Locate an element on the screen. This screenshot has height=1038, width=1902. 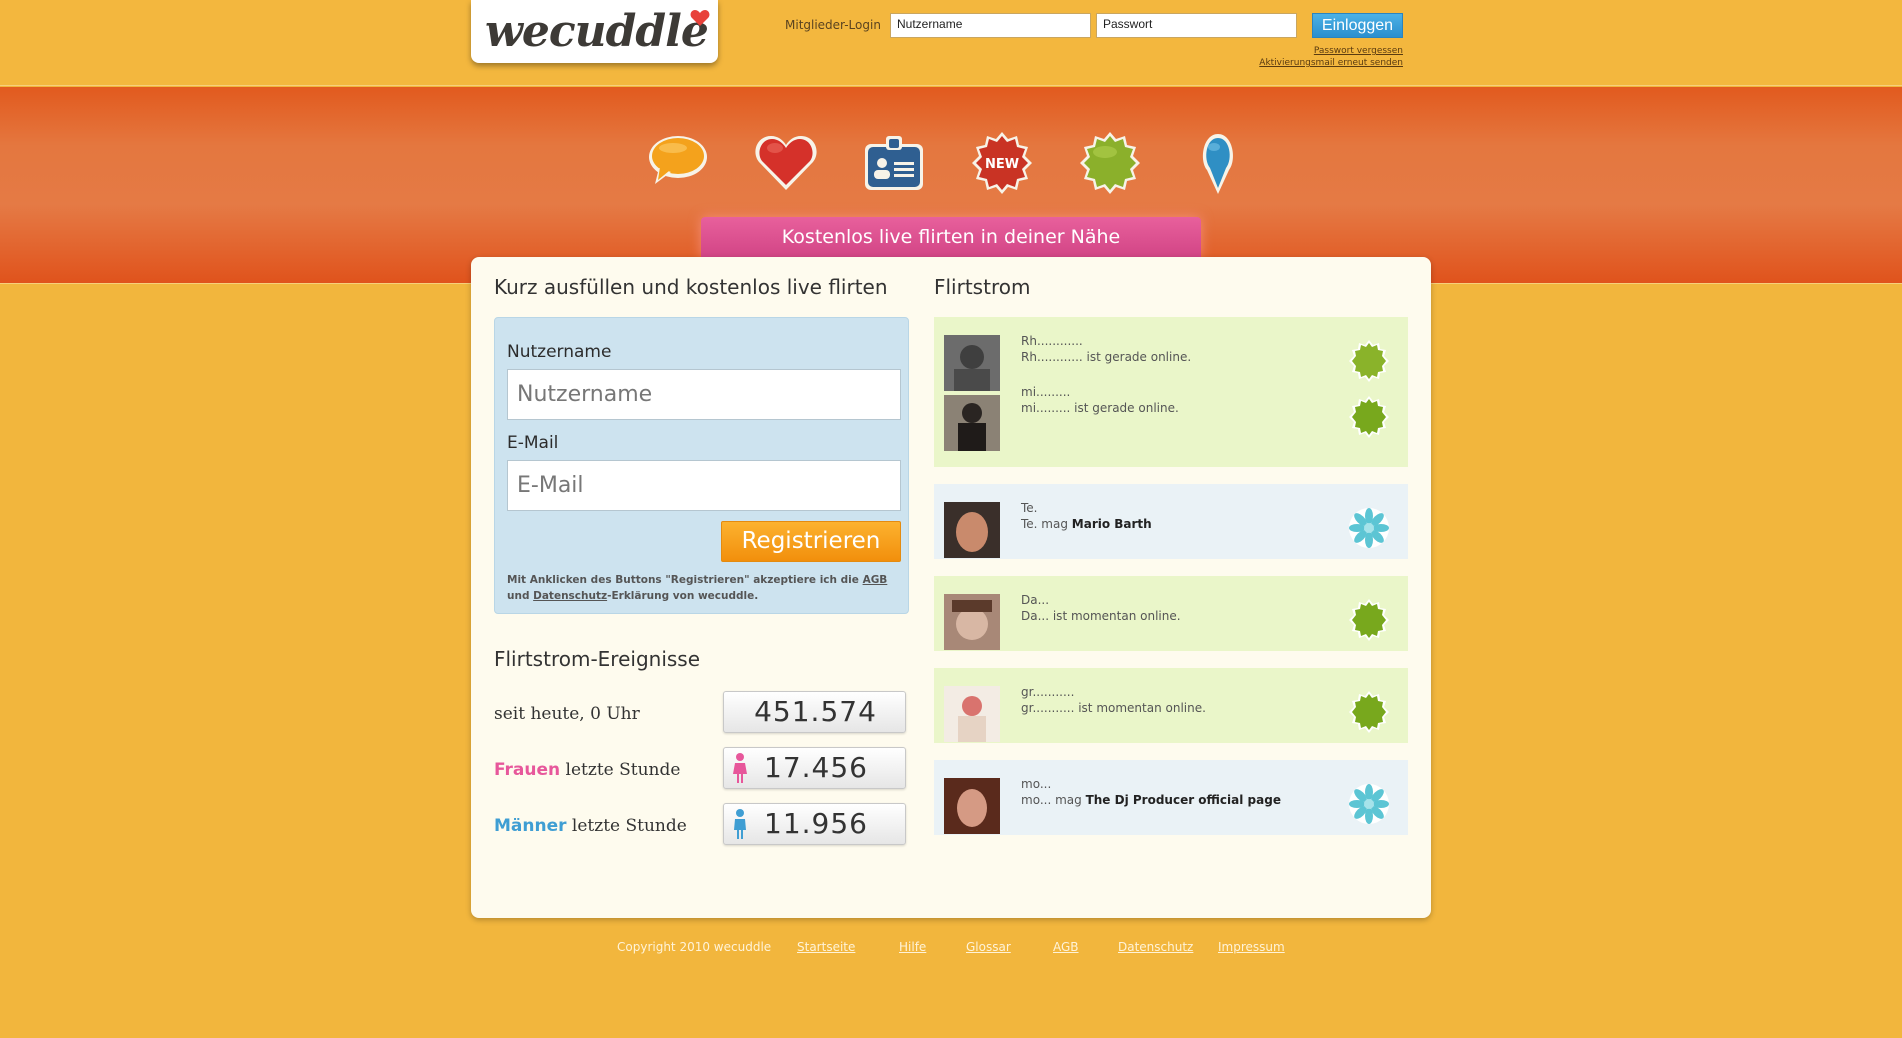
events-women-counter: 17.456 is located at coordinates (814, 768).